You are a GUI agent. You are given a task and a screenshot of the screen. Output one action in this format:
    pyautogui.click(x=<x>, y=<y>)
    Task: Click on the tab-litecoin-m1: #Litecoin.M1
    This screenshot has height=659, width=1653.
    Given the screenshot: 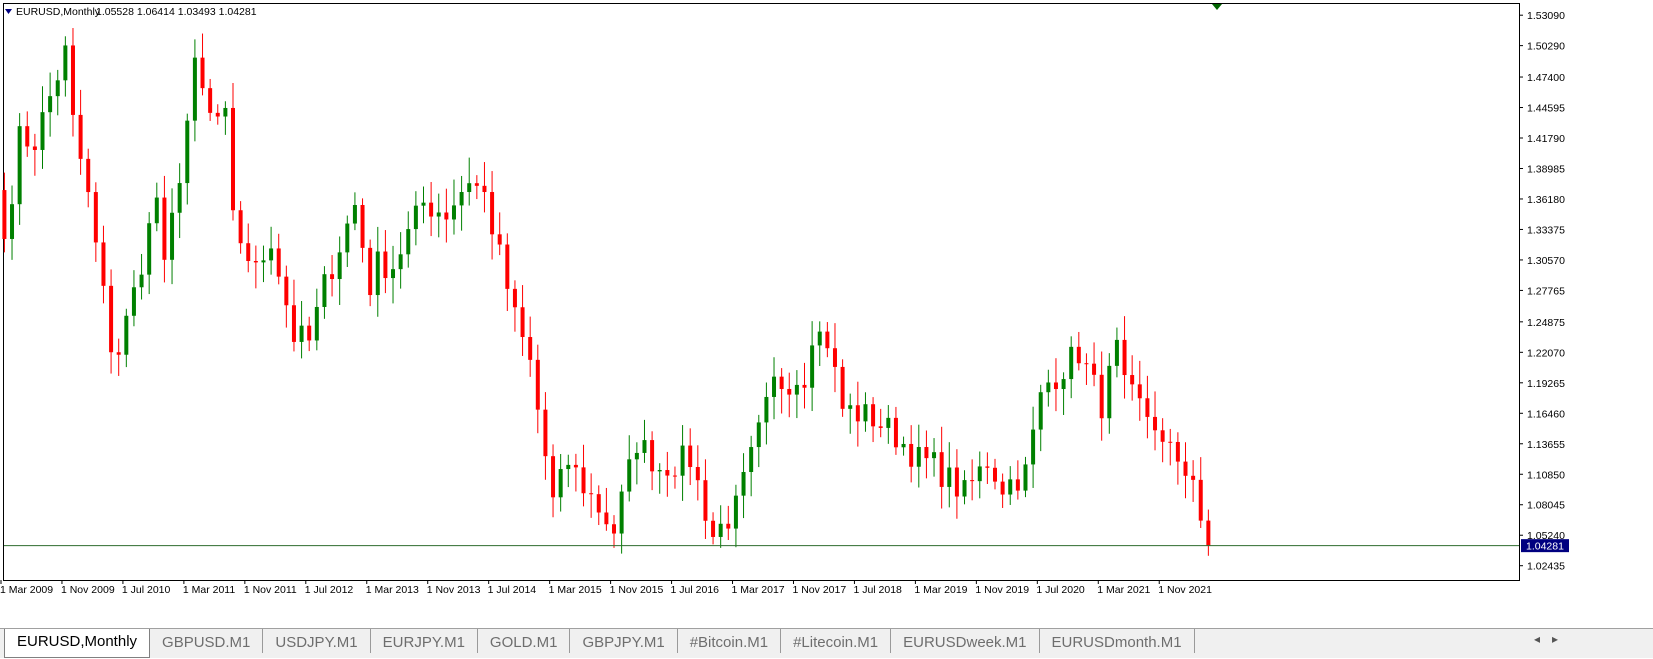 What is the action you would take?
    pyautogui.click(x=836, y=641)
    